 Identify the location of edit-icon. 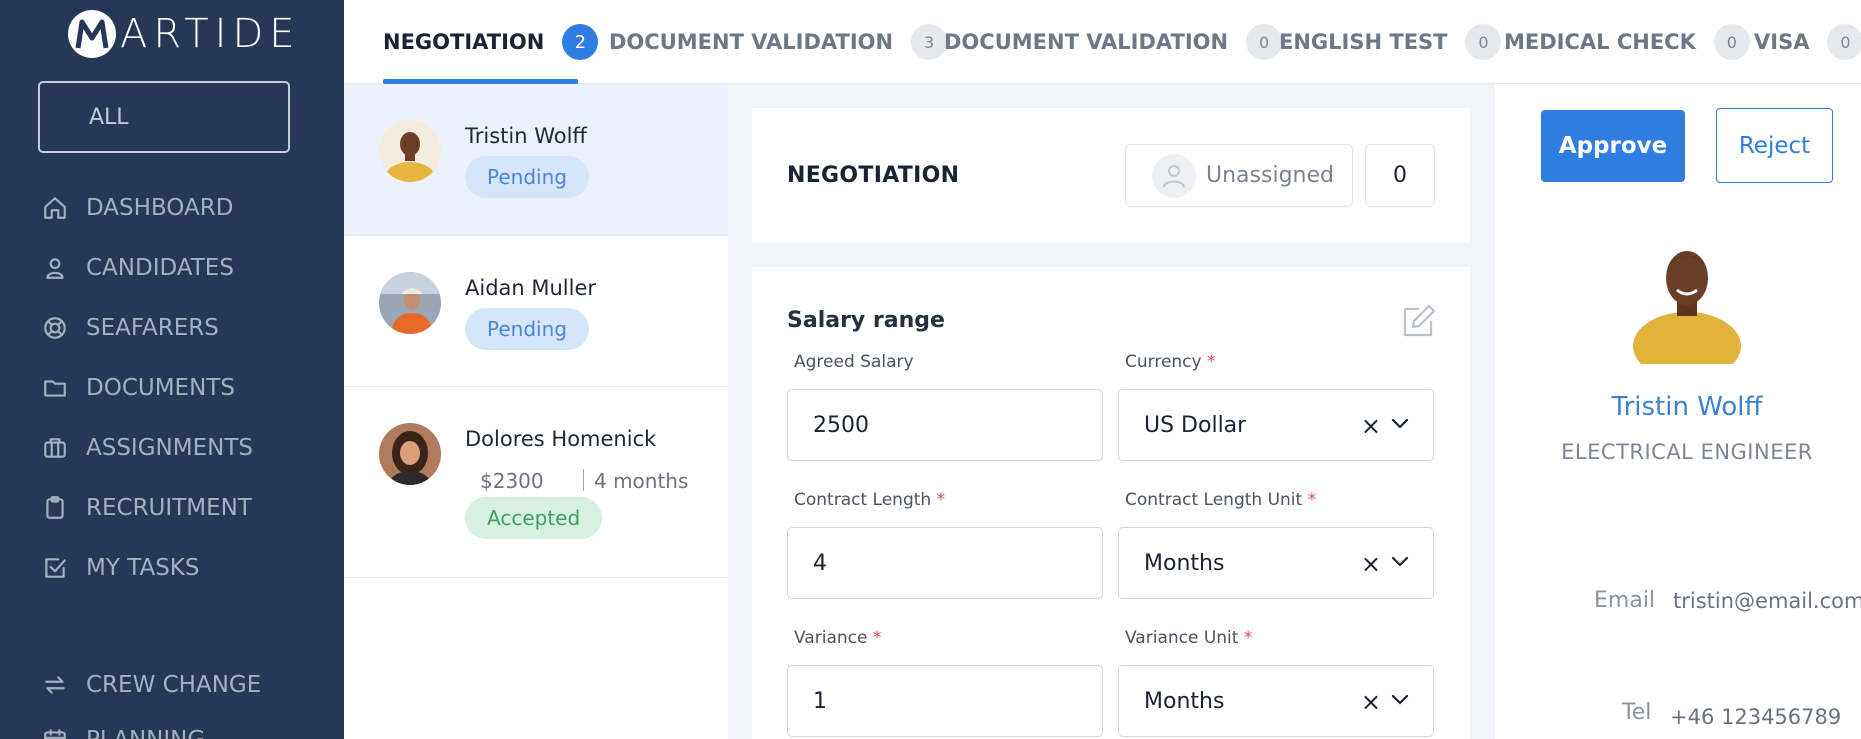
(1418, 321).